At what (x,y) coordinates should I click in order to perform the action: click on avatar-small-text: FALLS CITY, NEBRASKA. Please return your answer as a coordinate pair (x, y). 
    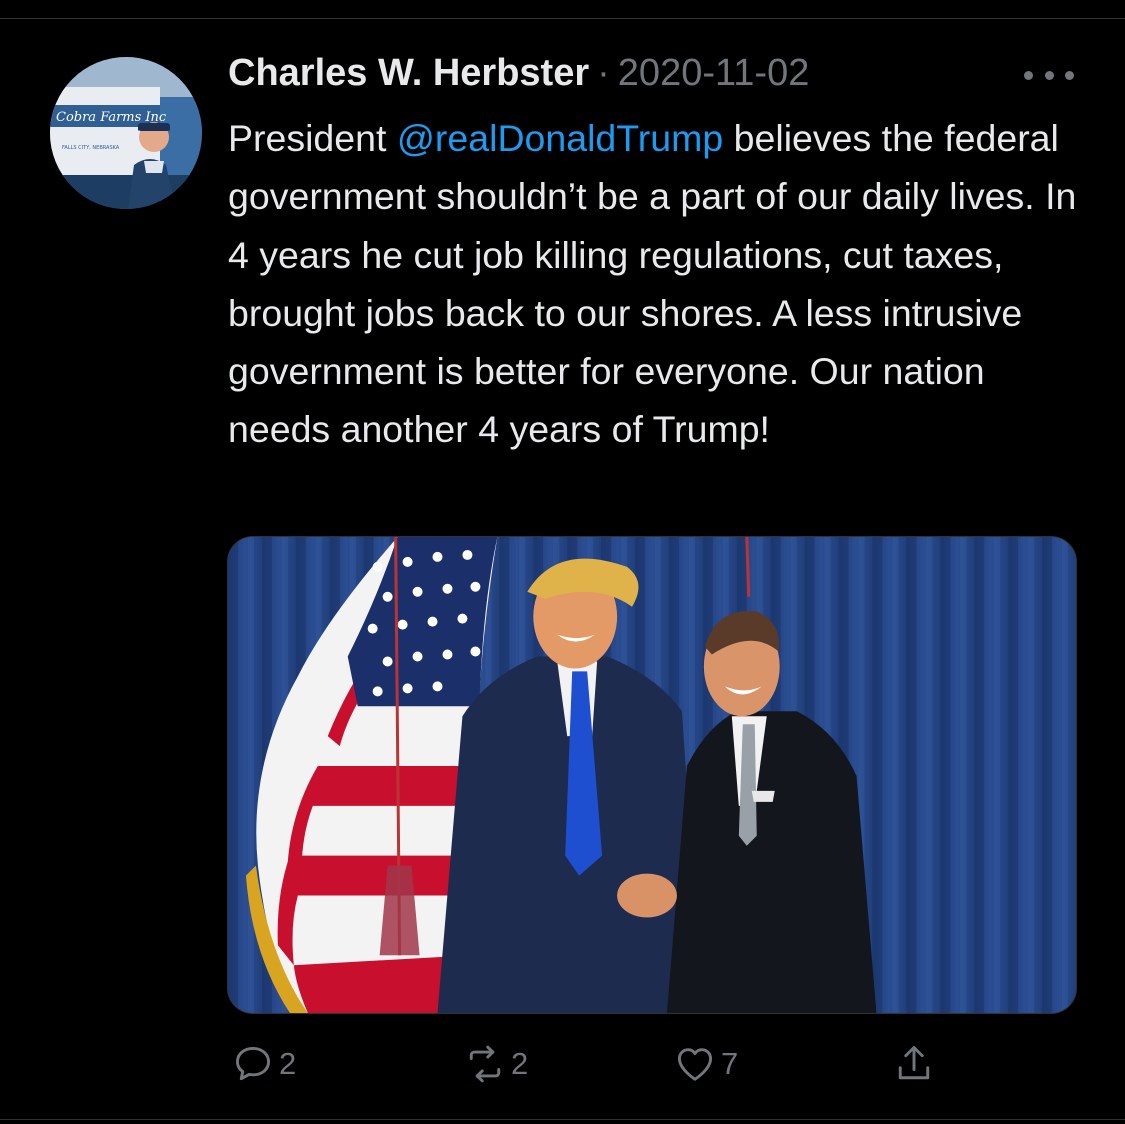
    Looking at the image, I should click on (91, 148).